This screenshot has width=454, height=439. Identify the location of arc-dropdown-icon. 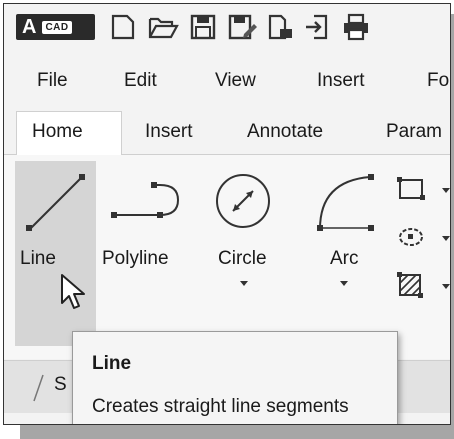
(344, 283).